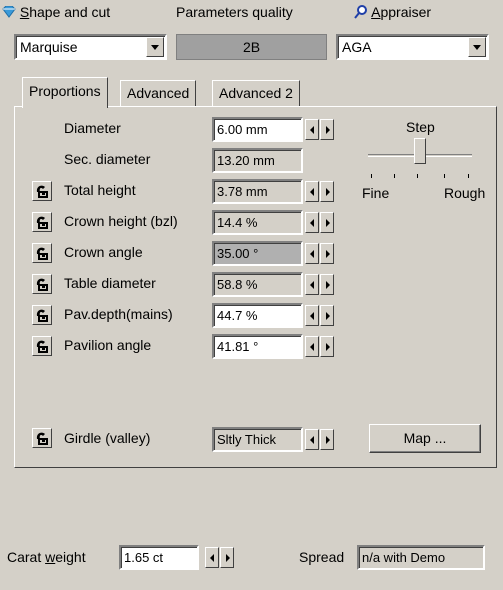  What do you see at coordinates (227, 557) in the screenshot?
I see `carat-increment` at bounding box center [227, 557].